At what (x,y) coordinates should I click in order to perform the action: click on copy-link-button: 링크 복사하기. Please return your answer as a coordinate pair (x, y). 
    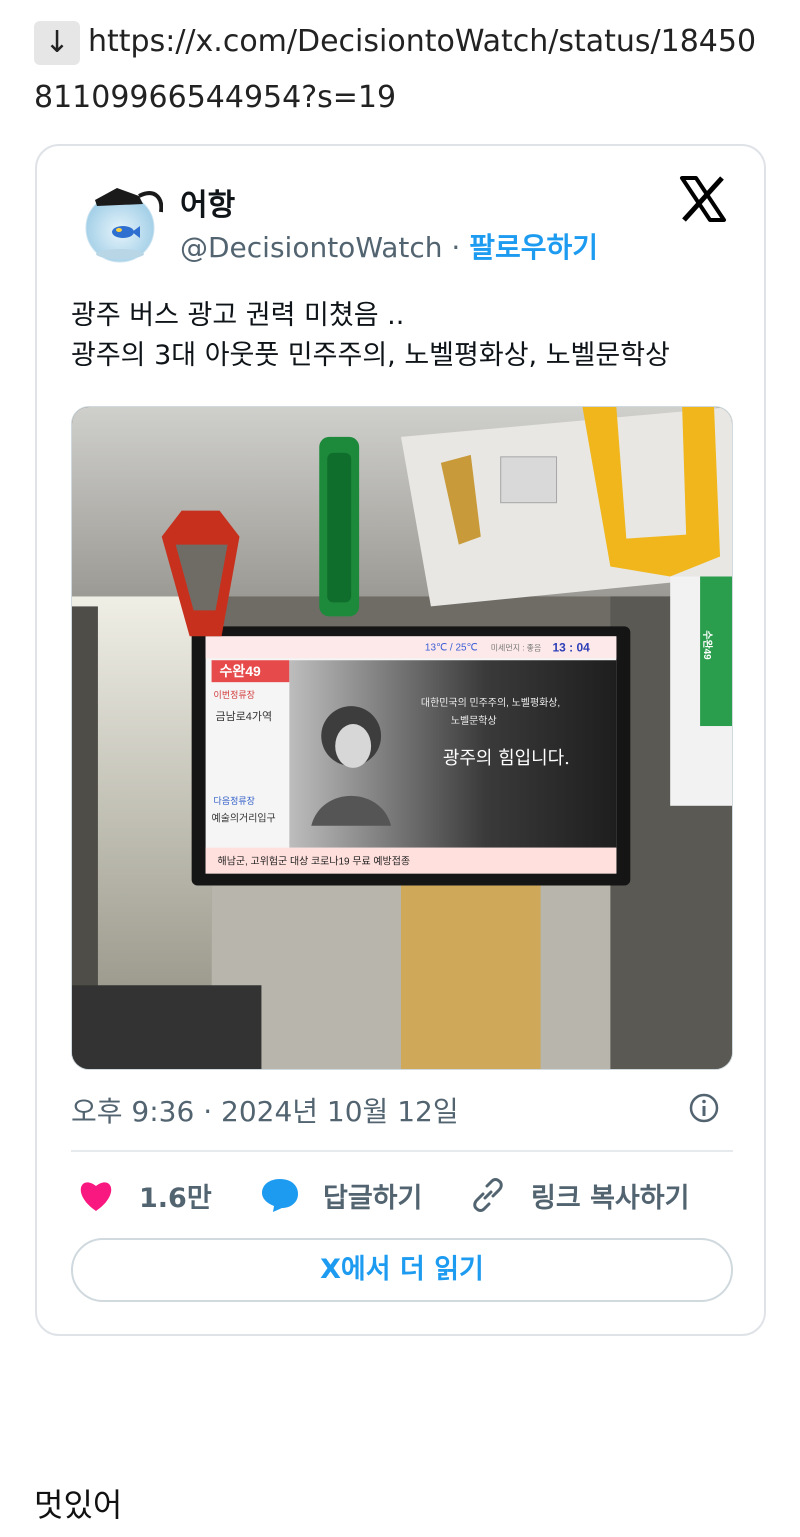
    Looking at the image, I should click on (579, 1195).